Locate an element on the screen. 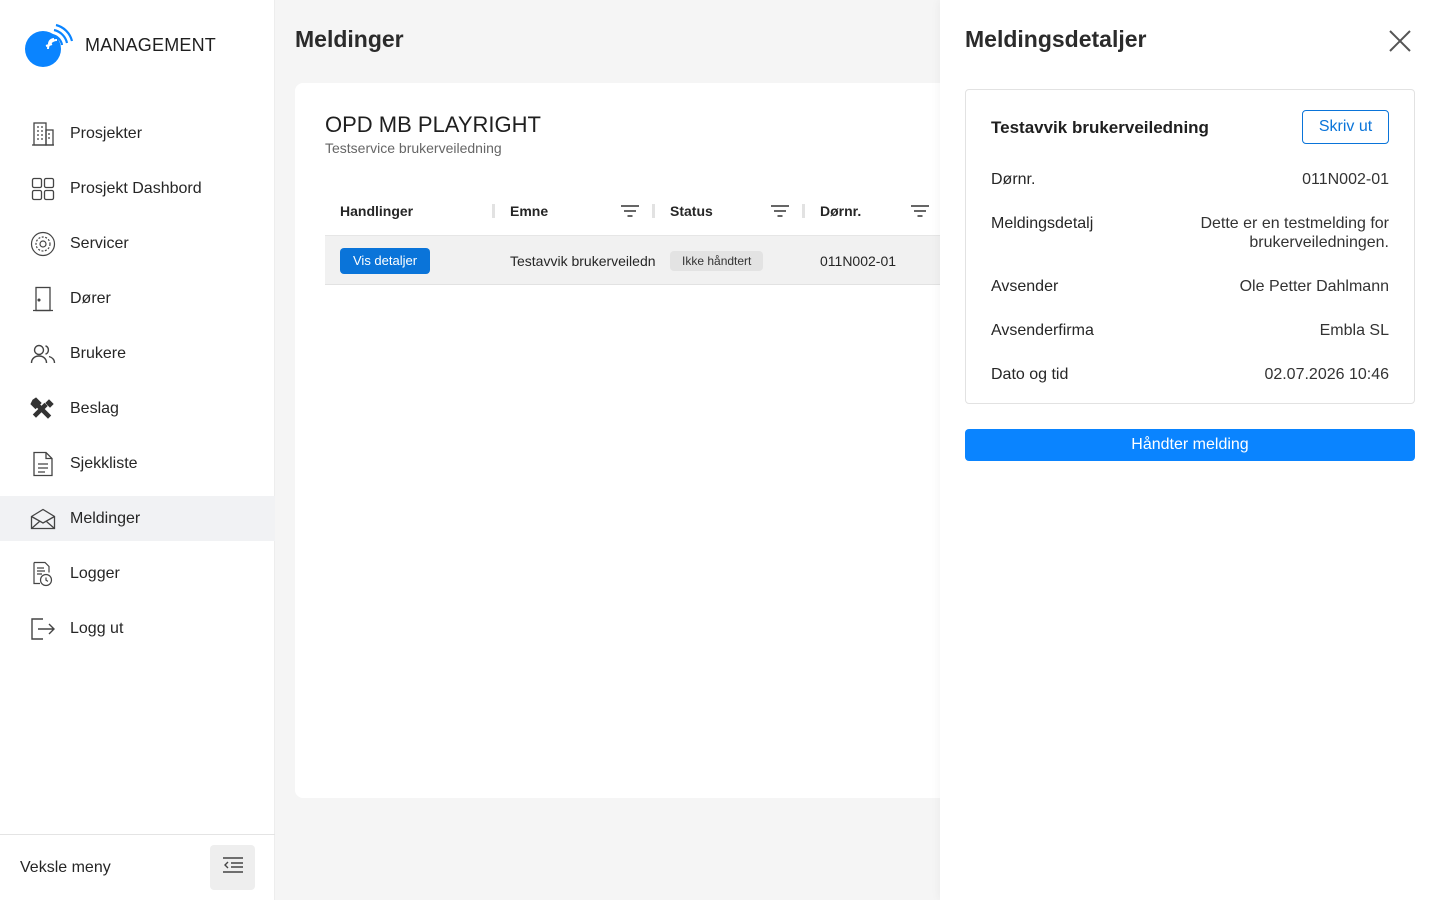  sidebar-item-label: Logger is located at coordinates (95, 573).